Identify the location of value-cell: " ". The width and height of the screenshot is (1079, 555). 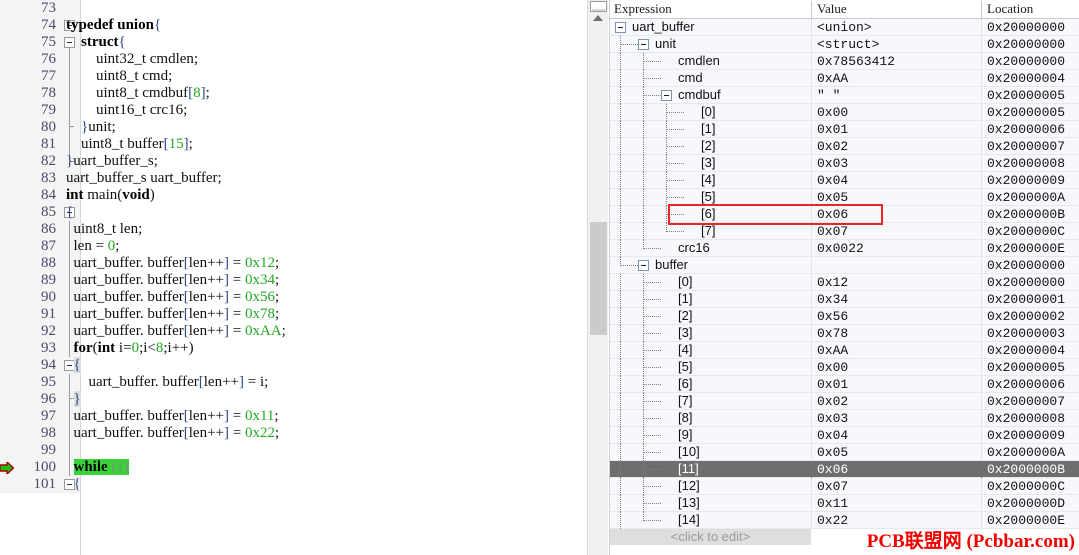
(897, 95).